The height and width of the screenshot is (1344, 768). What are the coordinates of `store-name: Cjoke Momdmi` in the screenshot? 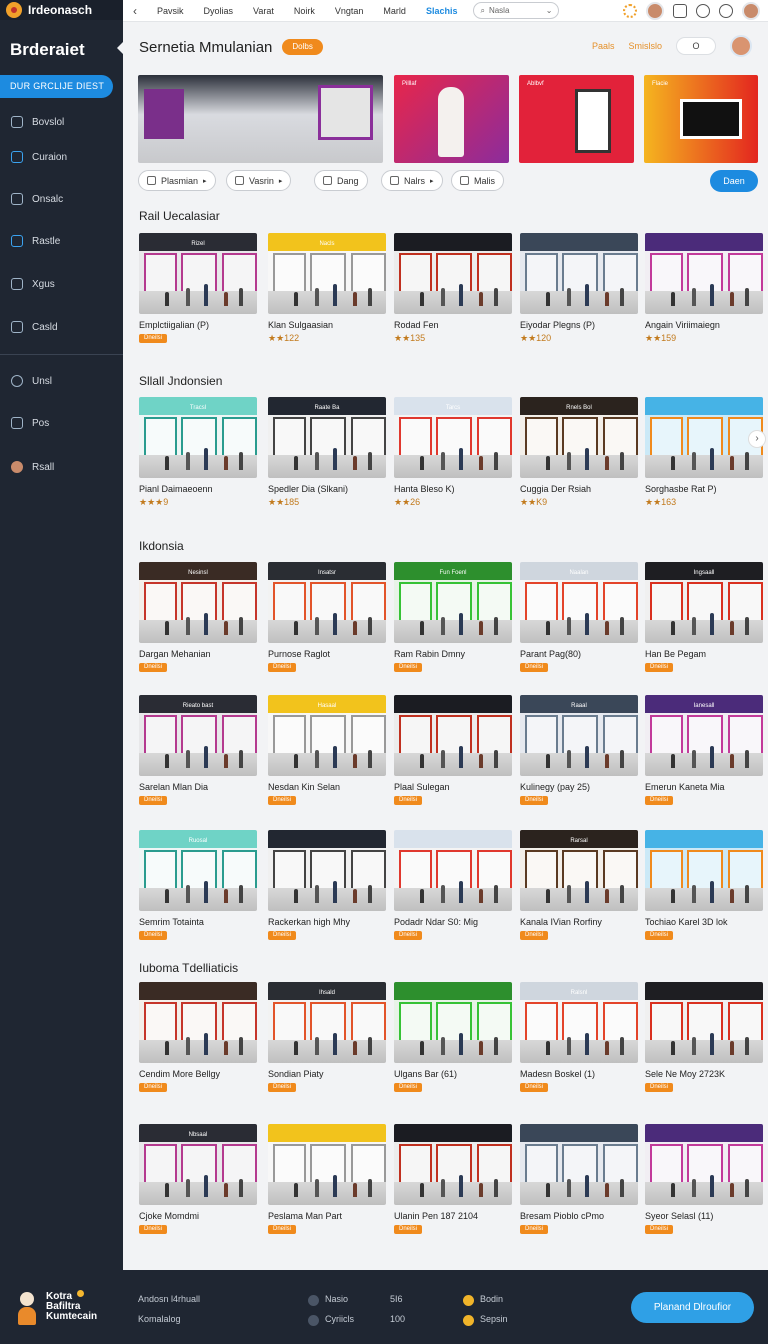 It's located at (198, 1216).